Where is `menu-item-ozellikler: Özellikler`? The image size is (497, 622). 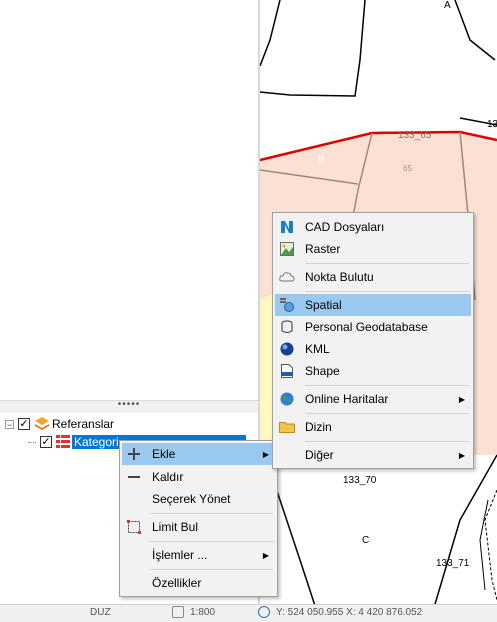
menu-item-ozellikler: Özellikler is located at coordinates (198, 583).